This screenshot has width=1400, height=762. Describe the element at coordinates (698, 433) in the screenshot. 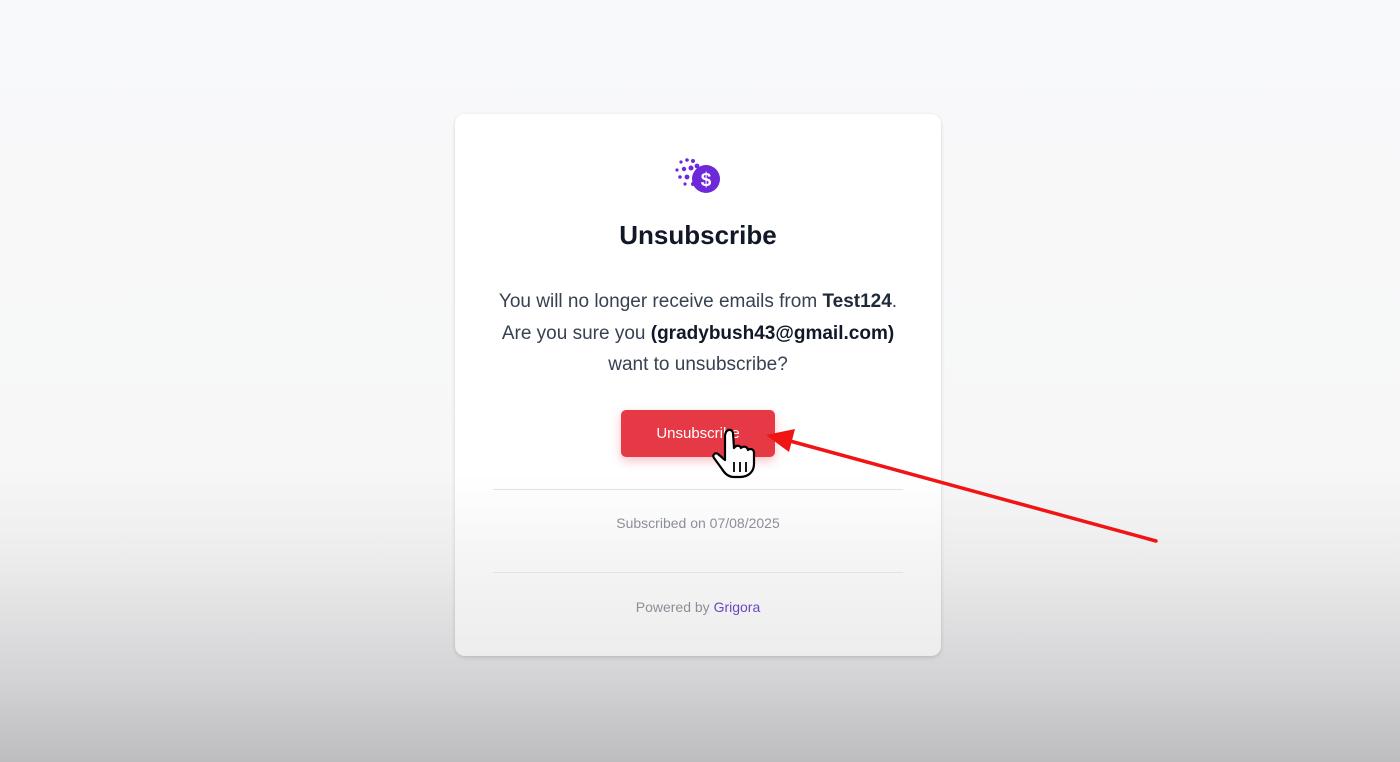

I see `unsubscribe-button: Unsubscribe` at that location.